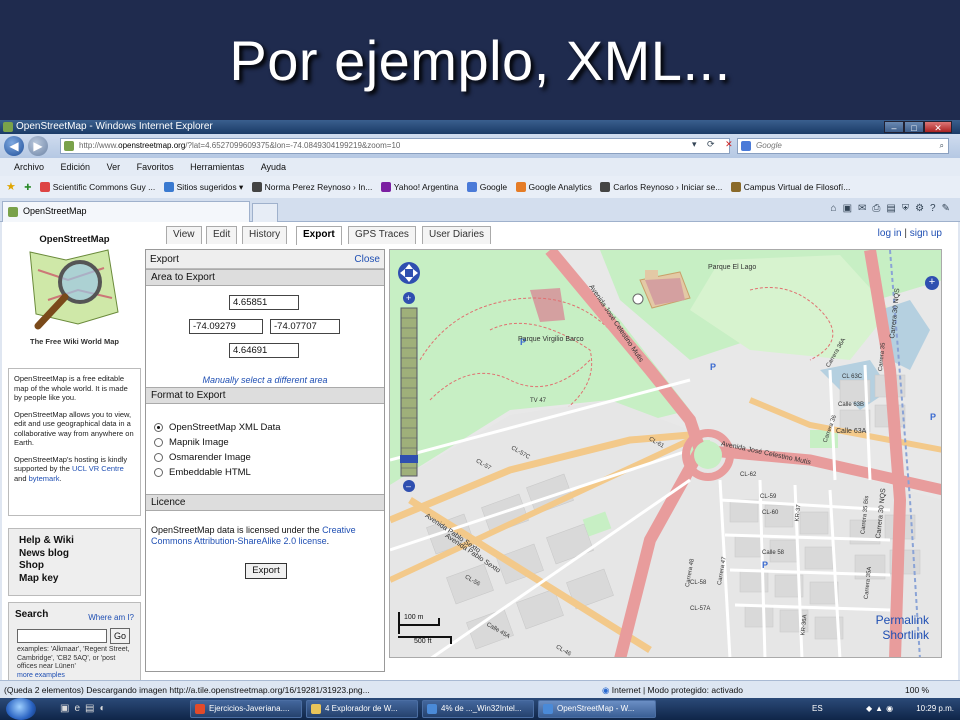 This screenshot has height=720, width=960. What do you see at coordinates (917, 690) in the screenshot?
I see `zoom-level: 100 %` at bounding box center [917, 690].